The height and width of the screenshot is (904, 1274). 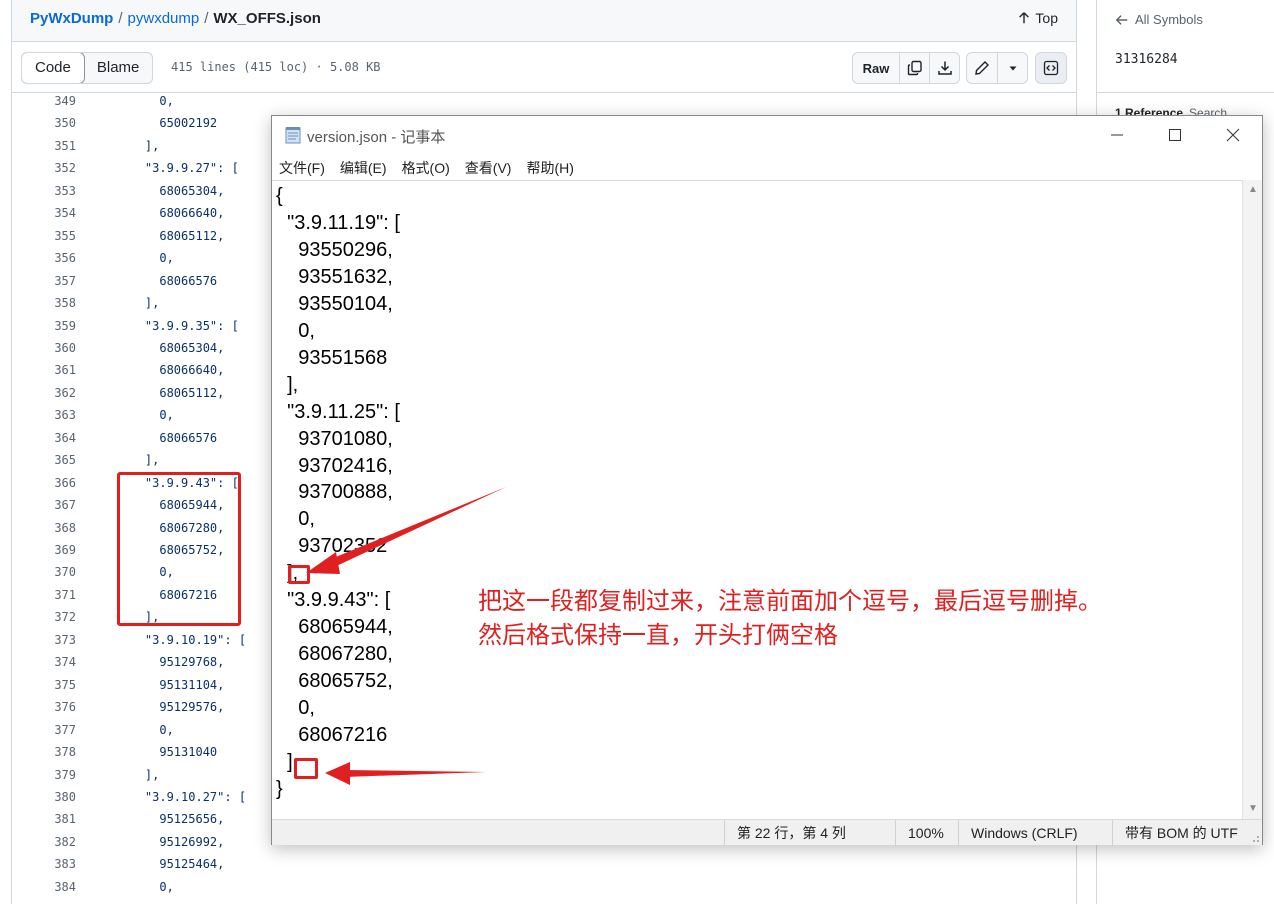 I want to click on edit-dropdown-button, so click(x=1012, y=68).